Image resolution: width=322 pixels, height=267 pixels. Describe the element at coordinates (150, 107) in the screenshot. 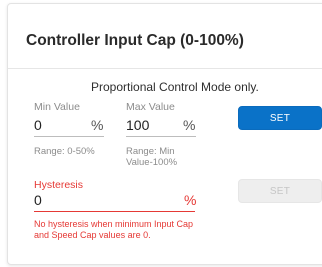

I see `max-value-label: Max Value` at that location.